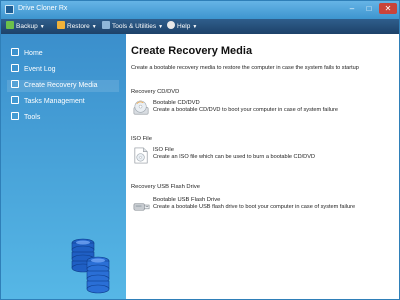 Image resolution: width=400 pixels, height=300 pixels. I want to click on sidebar-item-create-recovery-media: Create Recovery Media, so click(63, 86).